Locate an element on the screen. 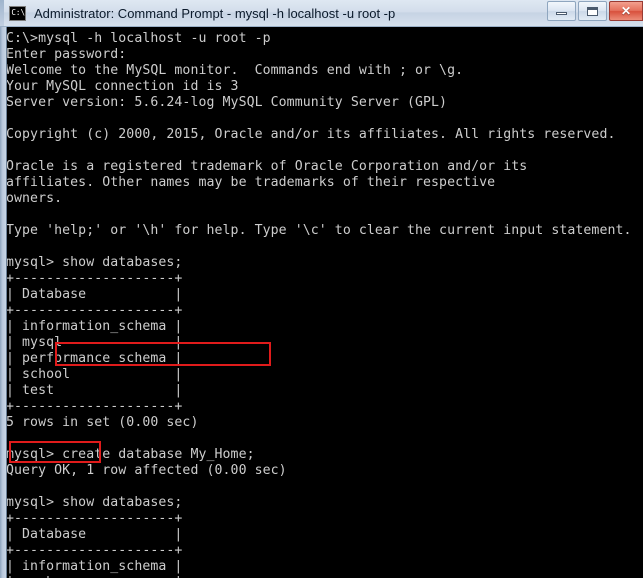  command-prompt-icon: C:\ is located at coordinates (17, 13).